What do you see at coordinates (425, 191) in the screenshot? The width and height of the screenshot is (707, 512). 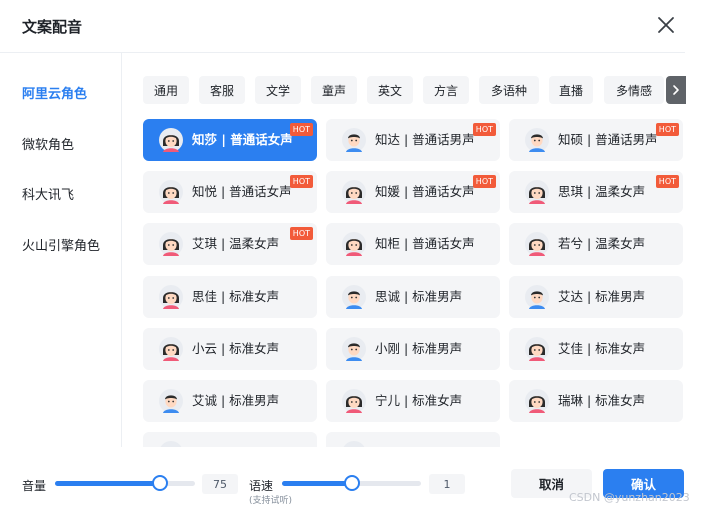 I see `voice-card-label: 知媛 | 普通话女声` at bounding box center [425, 191].